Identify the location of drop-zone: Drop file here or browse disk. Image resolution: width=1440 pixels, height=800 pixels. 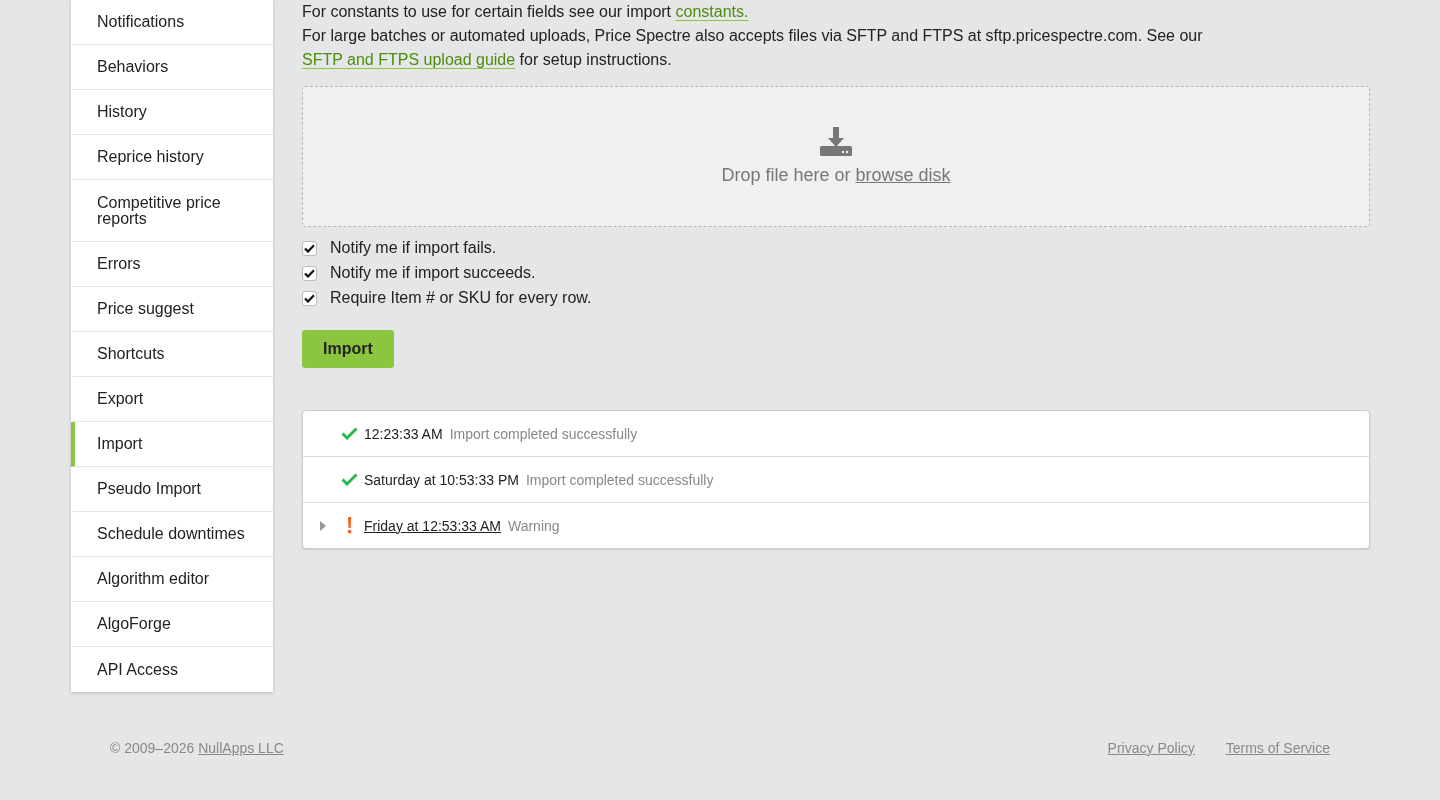
(836, 156).